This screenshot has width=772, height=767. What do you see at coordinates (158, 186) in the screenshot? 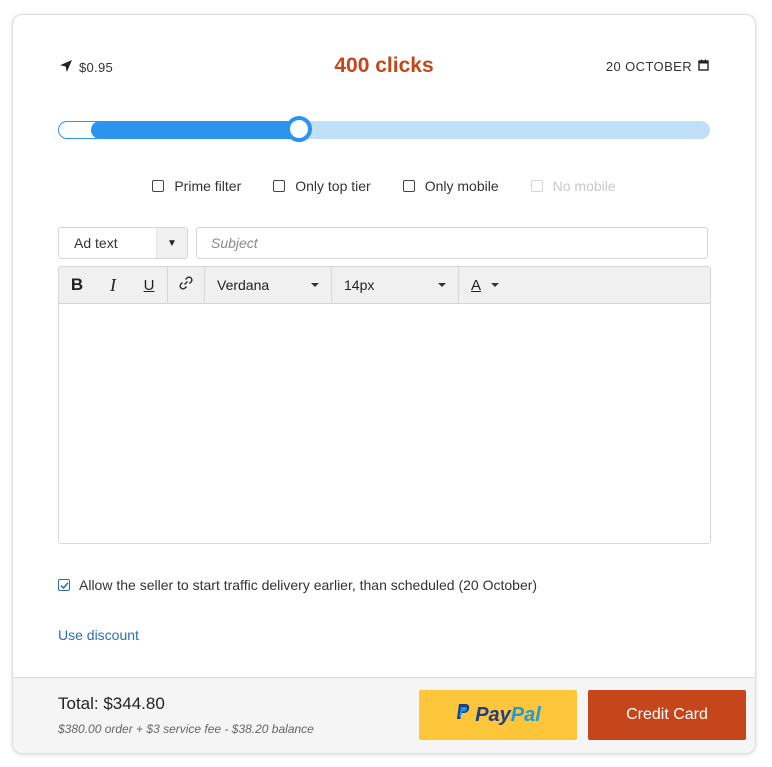
I see `prime-filter-checkbox` at bounding box center [158, 186].